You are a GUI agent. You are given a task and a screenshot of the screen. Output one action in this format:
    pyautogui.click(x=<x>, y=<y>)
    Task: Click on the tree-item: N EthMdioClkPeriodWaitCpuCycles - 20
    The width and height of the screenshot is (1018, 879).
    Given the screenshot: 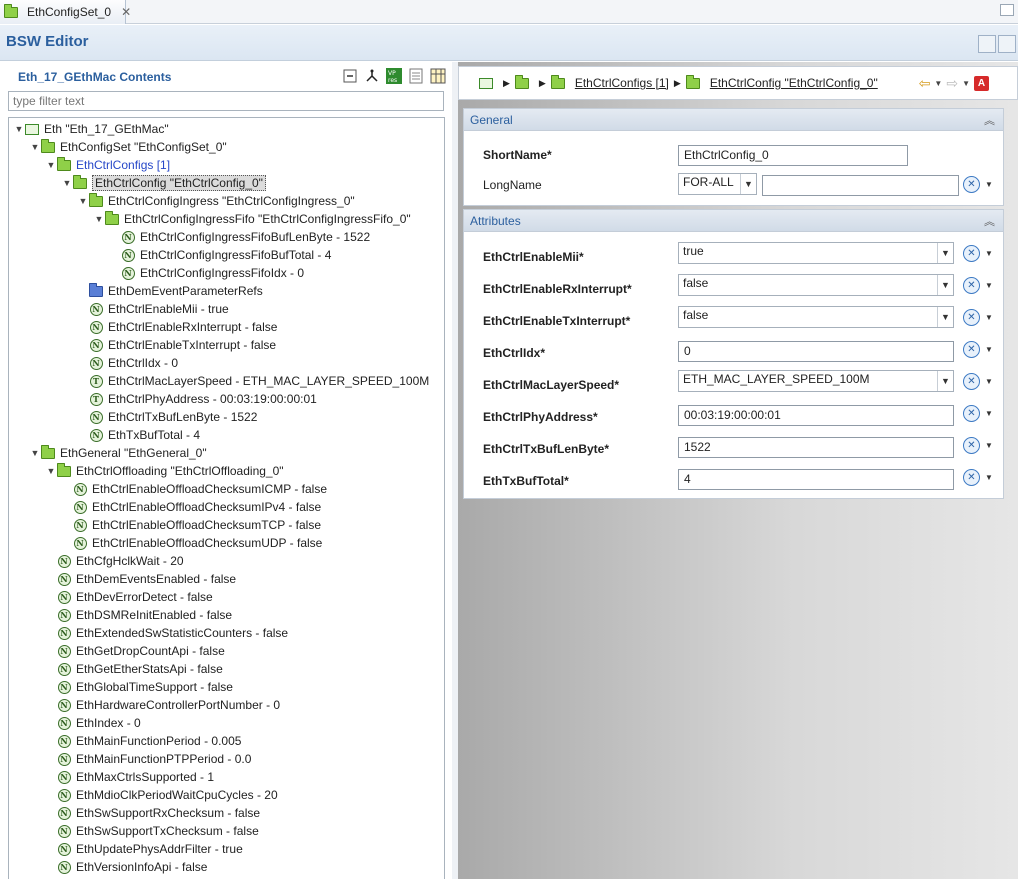 What is the action you would take?
    pyautogui.click(x=161, y=795)
    